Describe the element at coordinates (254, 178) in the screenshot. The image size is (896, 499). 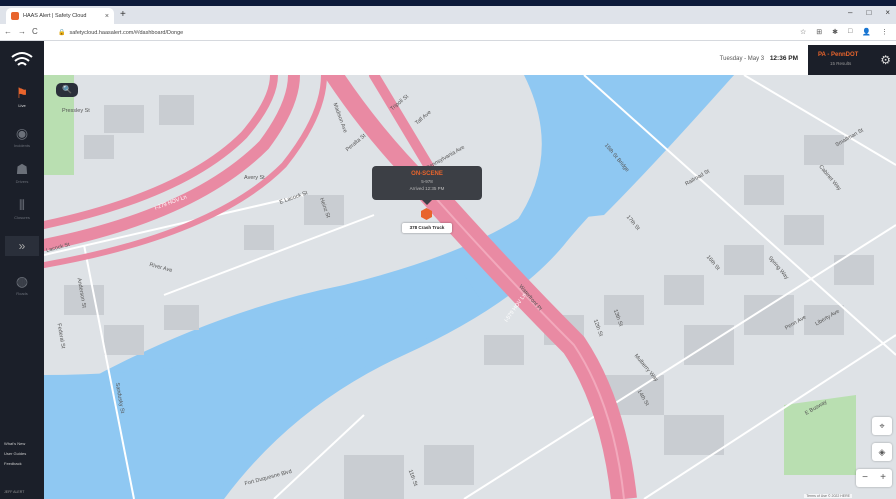
I see `street-label: Avery St` at that location.